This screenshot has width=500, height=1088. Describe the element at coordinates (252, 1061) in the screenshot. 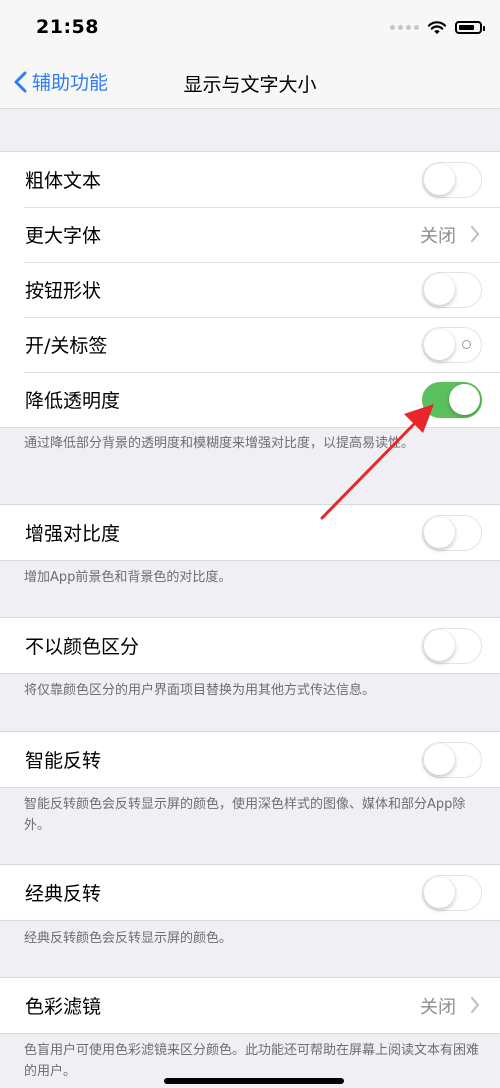

I see `color-filters-footnote: 色盲用户可使用色彩滤镜来区分颜色。此功能还可帮助在屏幕上阅读文本有困难的用户。` at that location.